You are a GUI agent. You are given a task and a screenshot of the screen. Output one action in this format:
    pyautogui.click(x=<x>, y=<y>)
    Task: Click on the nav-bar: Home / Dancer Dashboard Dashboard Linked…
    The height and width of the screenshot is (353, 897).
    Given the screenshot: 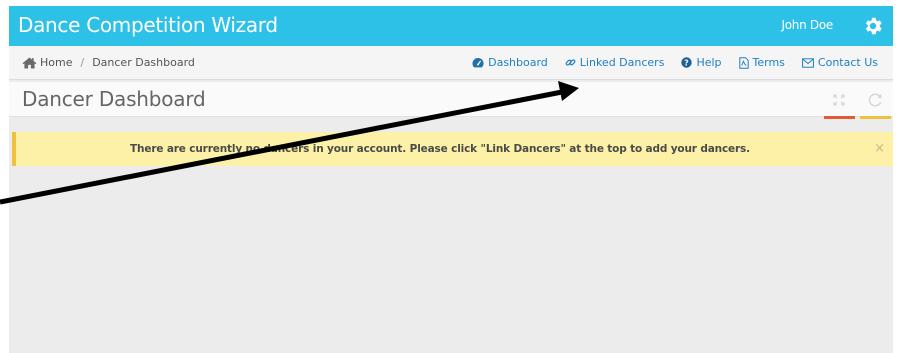 What is the action you would take?
    pyautogui.click(x=451, y=63)
    